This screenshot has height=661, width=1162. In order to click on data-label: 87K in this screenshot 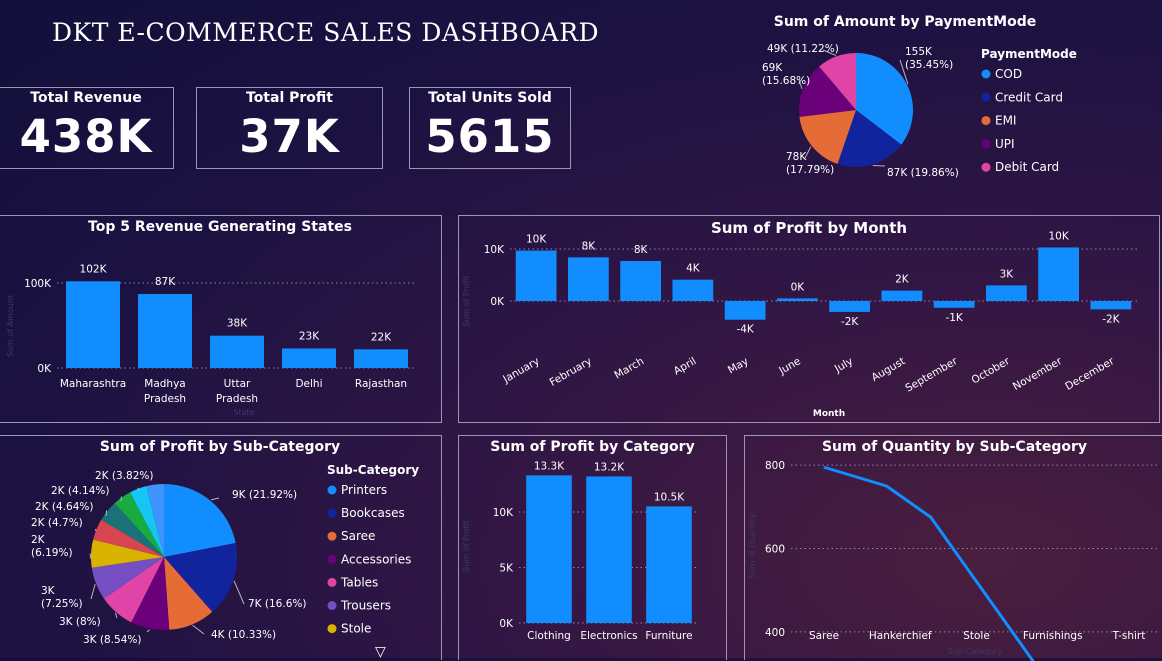, I will do `click(165, 282)`.